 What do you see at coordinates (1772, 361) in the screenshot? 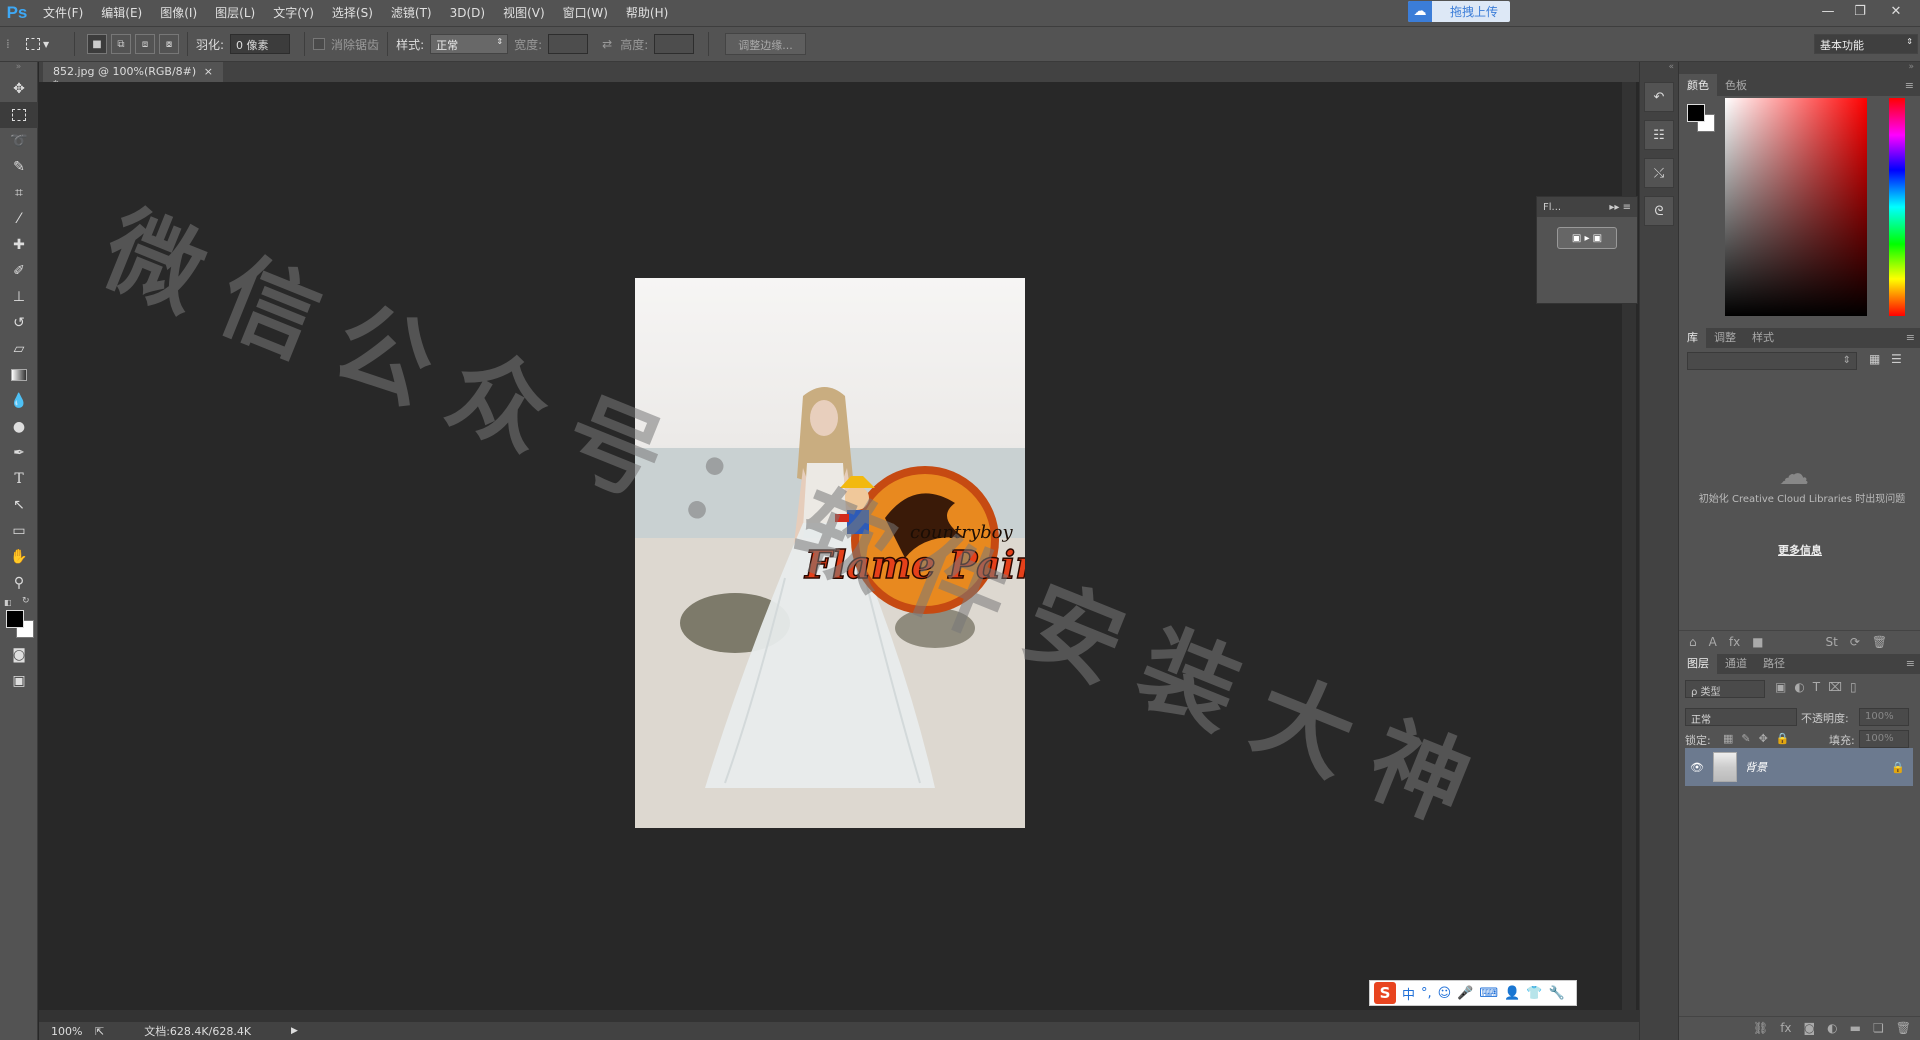
I see `library-select: ⇕` at bounding box center [1772, 361].